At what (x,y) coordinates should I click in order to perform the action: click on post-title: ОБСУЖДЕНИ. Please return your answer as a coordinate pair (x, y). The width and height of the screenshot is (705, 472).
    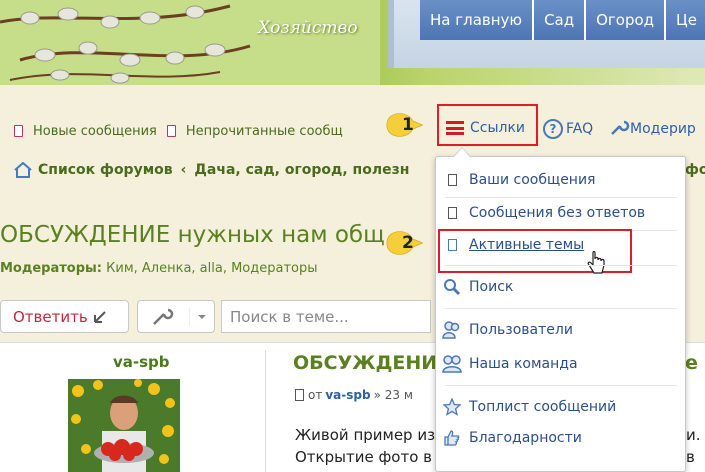
    Looking at the image, I should click on (365, 363).